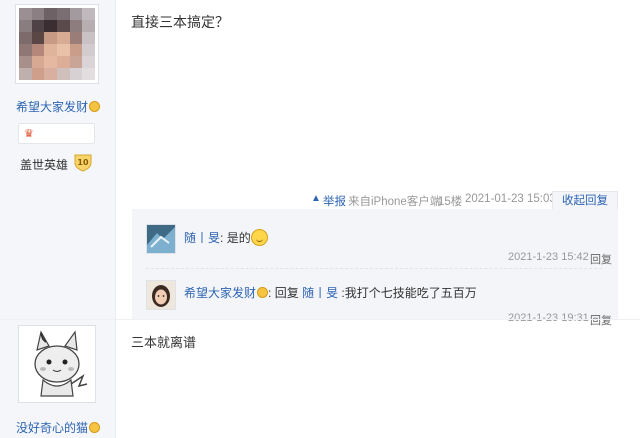 This screenshot has height=438, width=640. What do you see at coordinates (58, 106) in the screenshot?
I see `author-username: 希望大家发财` at bounding box center [58, 106].